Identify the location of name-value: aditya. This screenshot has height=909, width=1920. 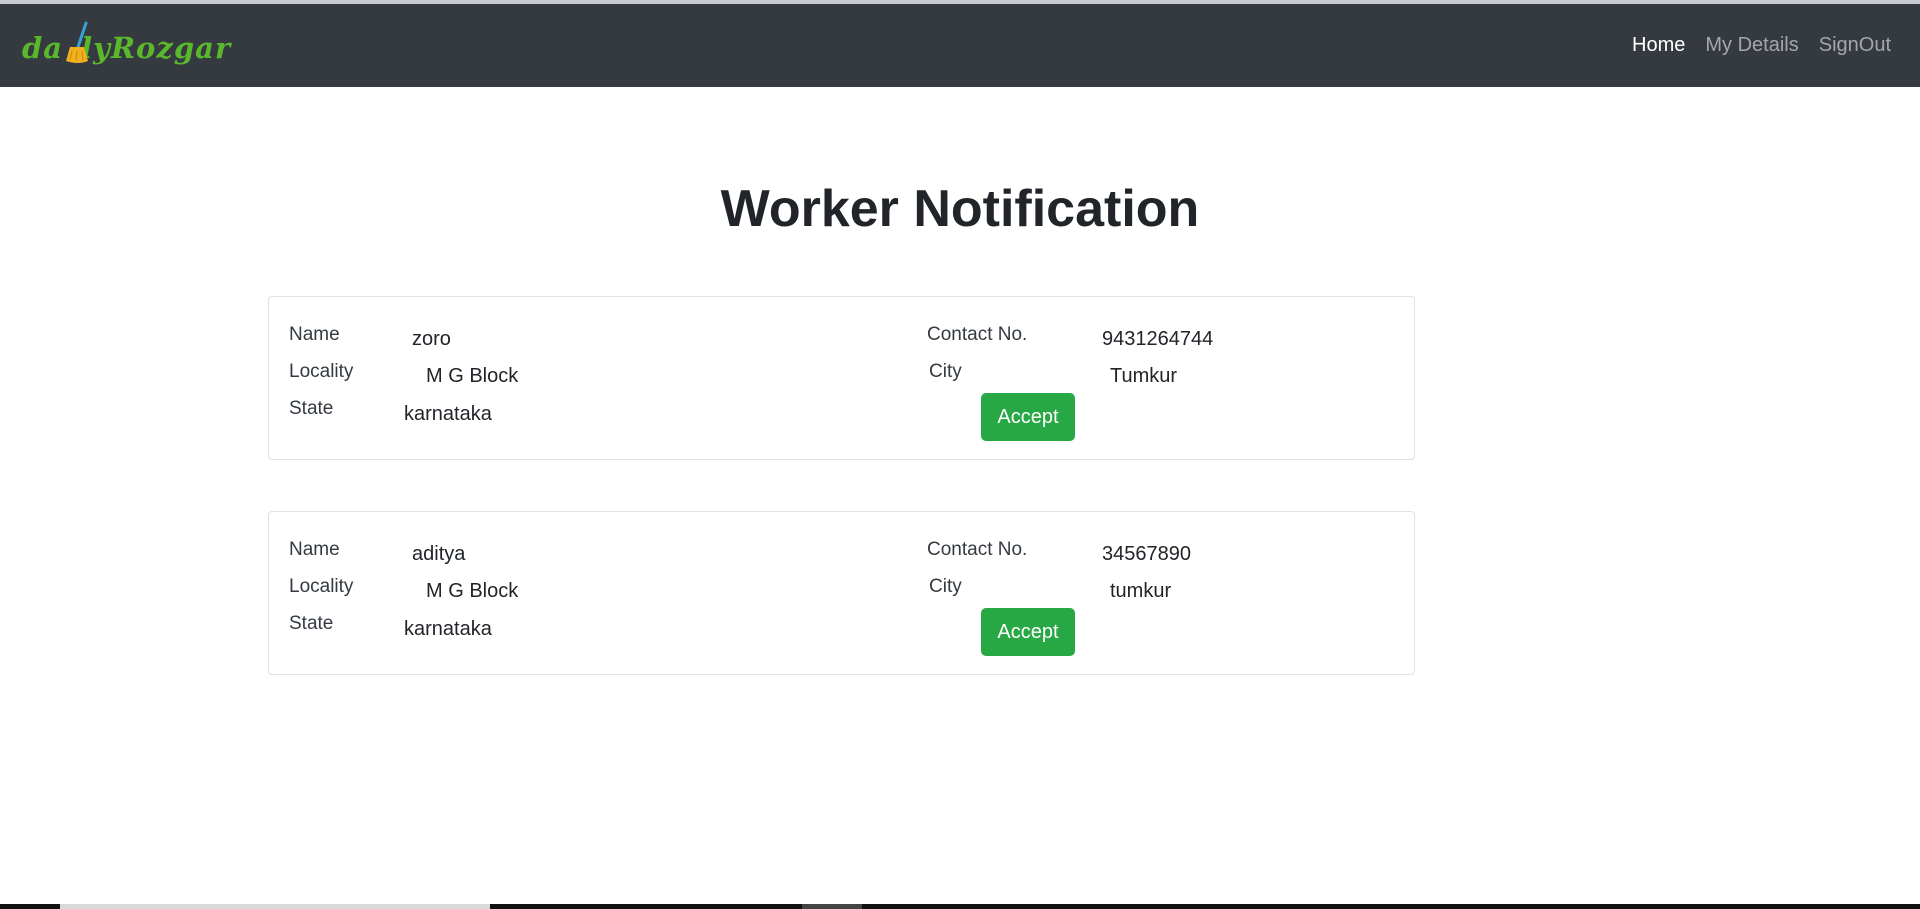
(439, 554).